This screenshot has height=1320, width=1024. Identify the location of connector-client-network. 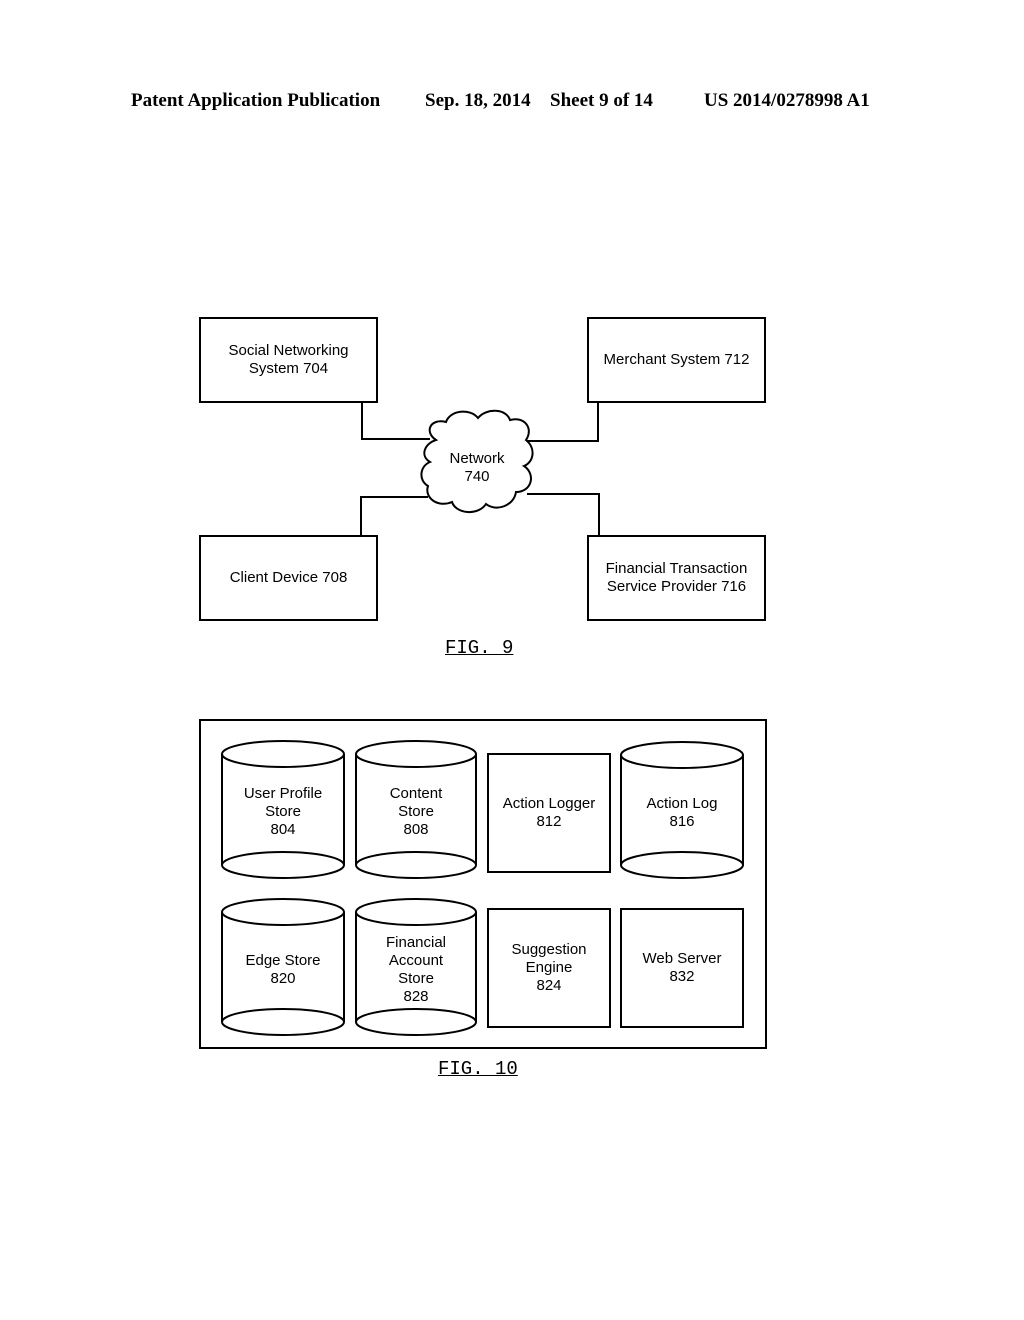
(394, 516).